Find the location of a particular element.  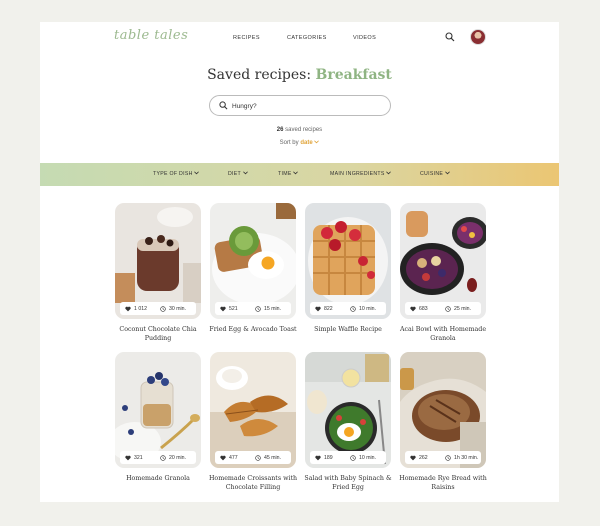

page-title-category: Breakfast is located at coordinates (353, 75).